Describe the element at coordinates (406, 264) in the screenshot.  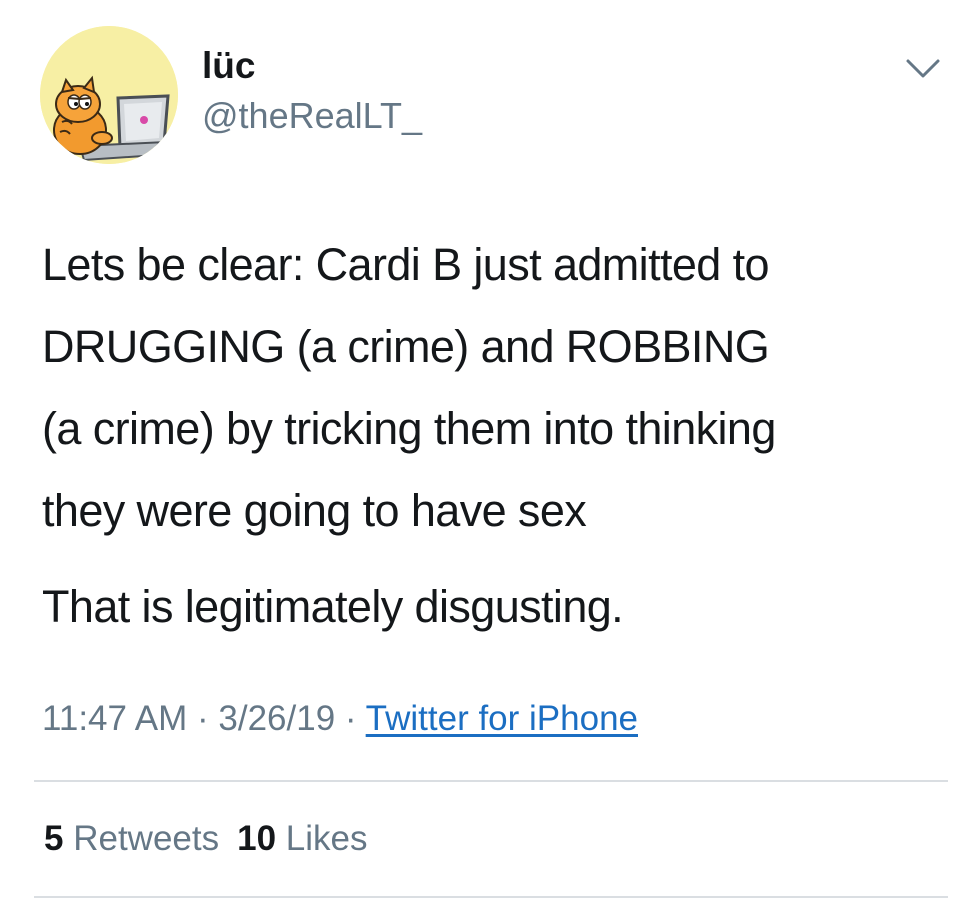
I see `tweet-text-line: Lets be clear: Cardi B just admitted to` at that location.